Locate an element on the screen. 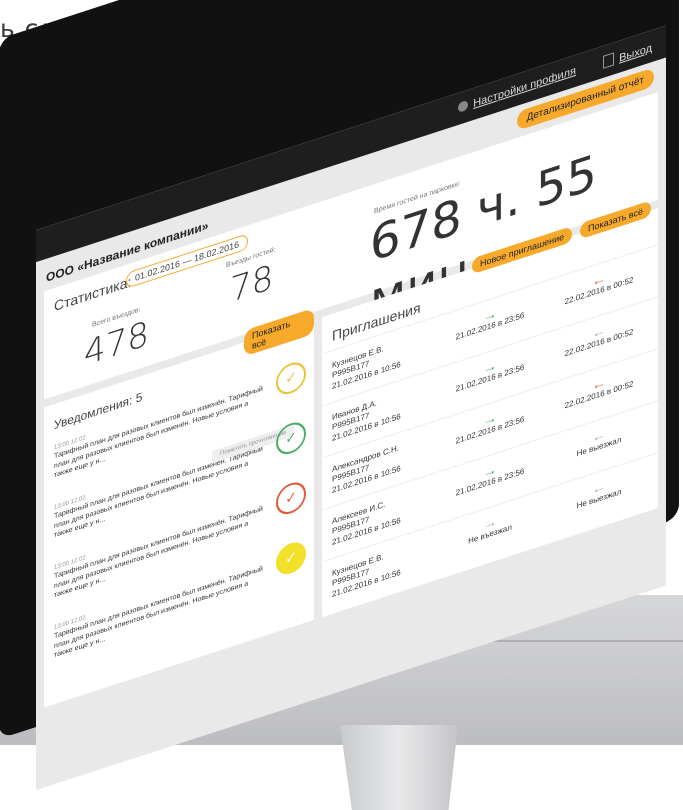  guest-info: Кузнецов Е.В. Р995В177 21.02.2016 в 10:56 is located at coordinates (366, 575).